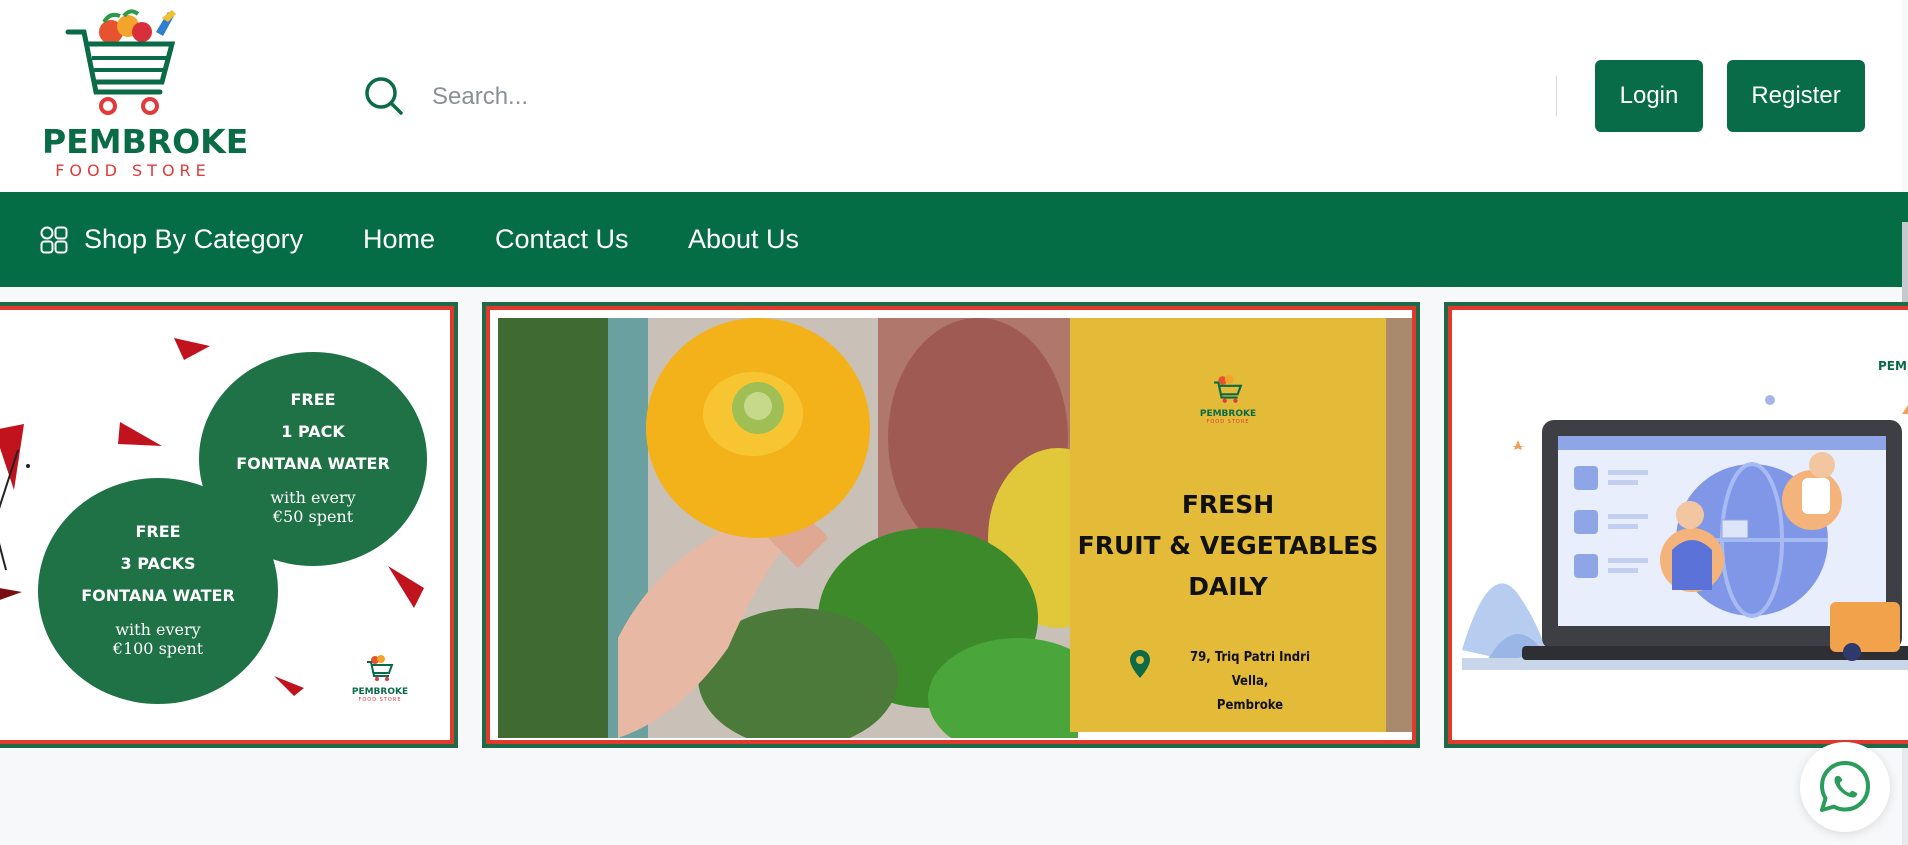 The image size is (1908, 845). I want to click on header-divider, so click(1556, 96).